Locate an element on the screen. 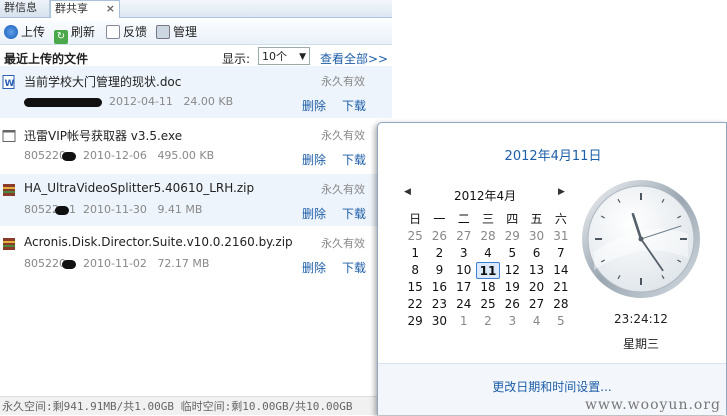  calendar-day: 10 is located at coordinates (464, 270).